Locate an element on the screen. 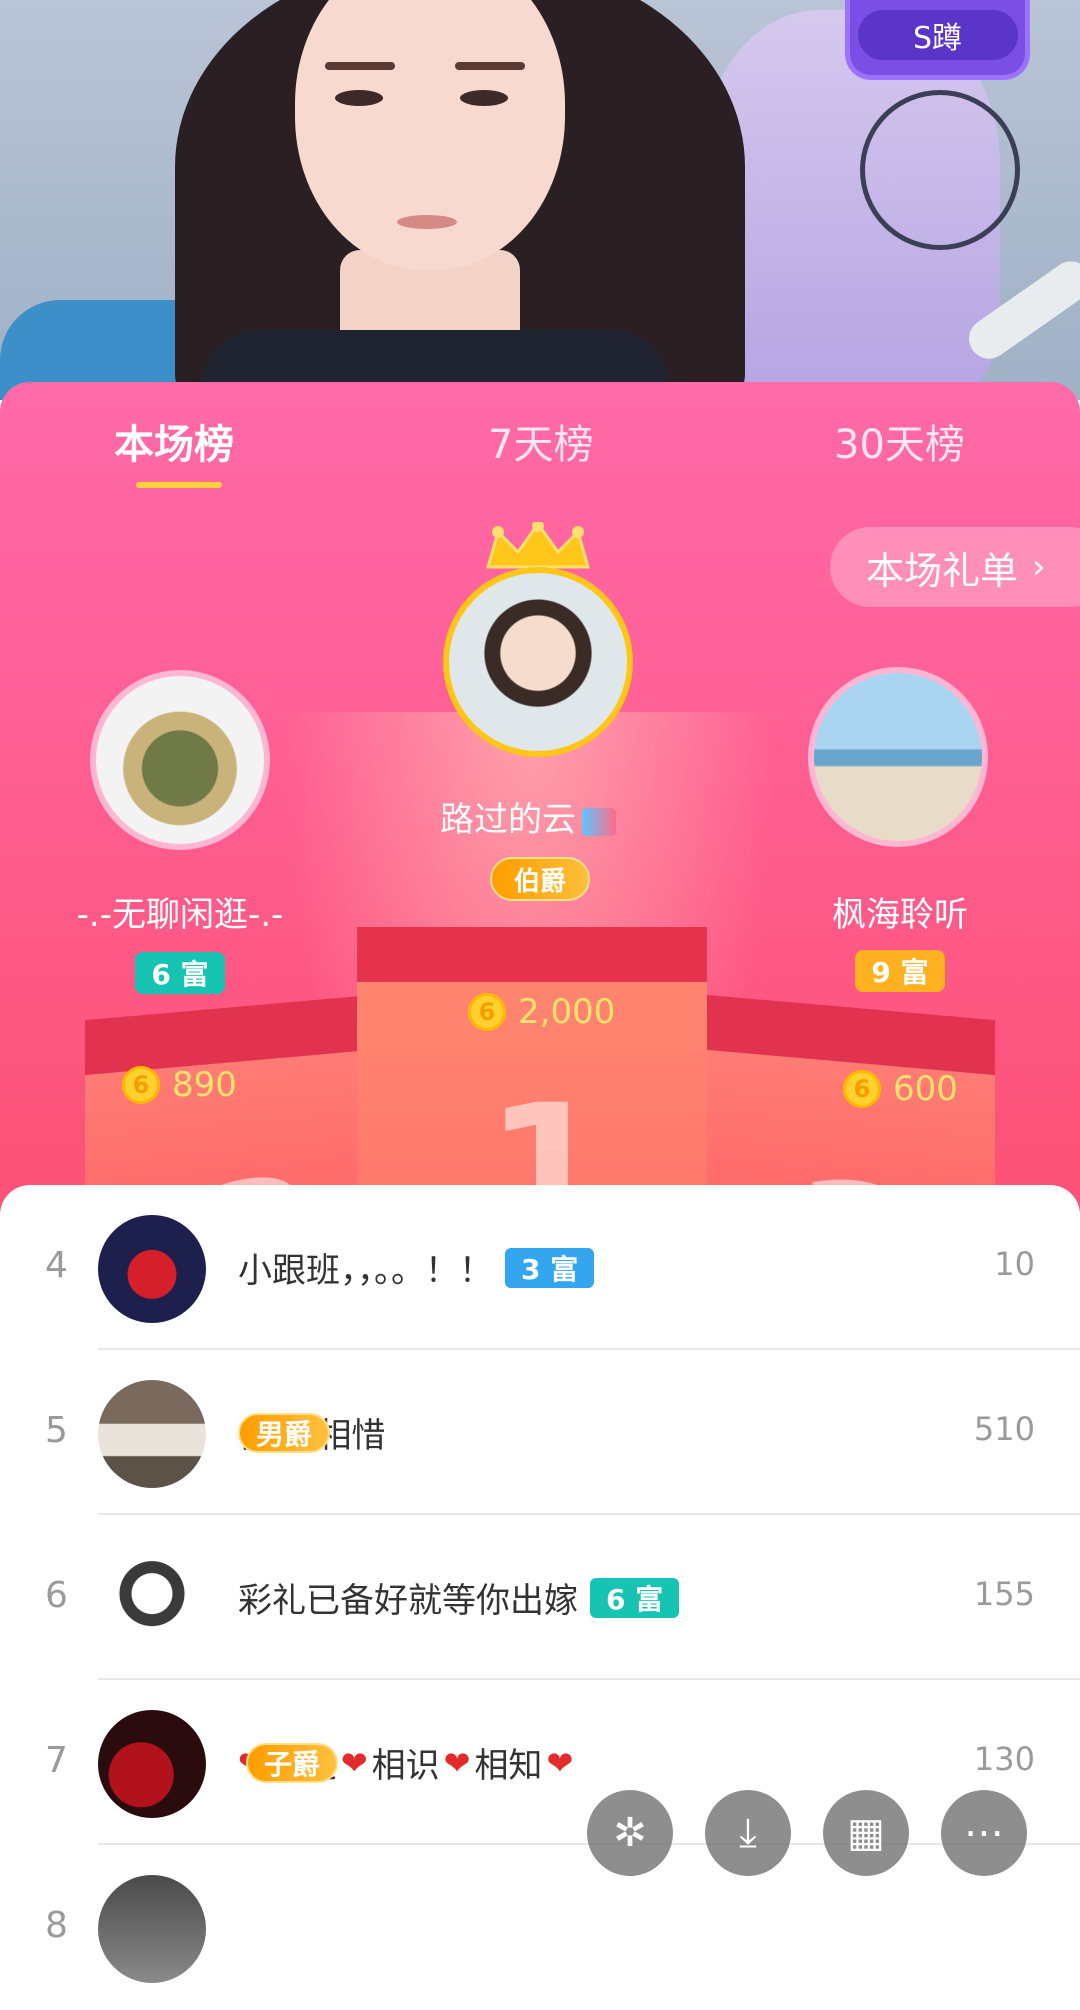 This screenshot has height=2010, width=1080. second-place-score: 6 890 is located at coordinates (179, 1085).